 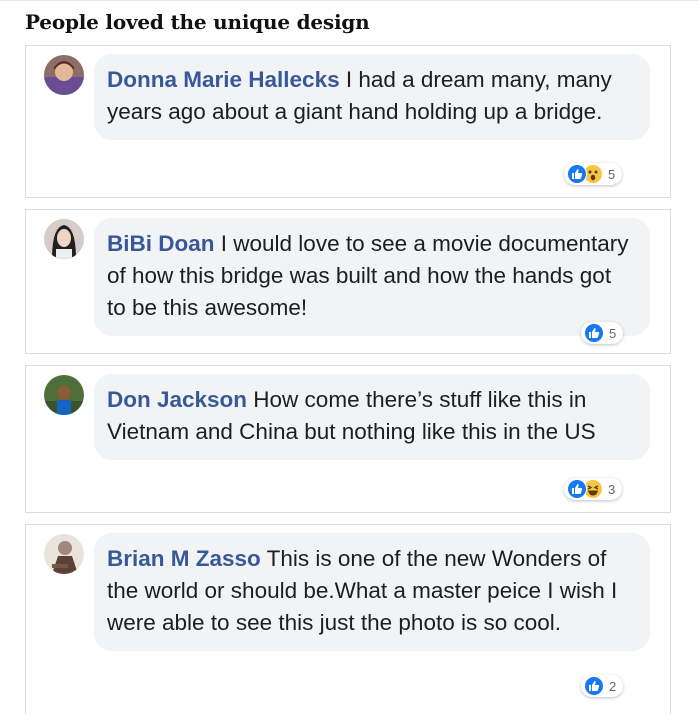 I want to click on reaction-summary: 2, so click(x=602, y=686).